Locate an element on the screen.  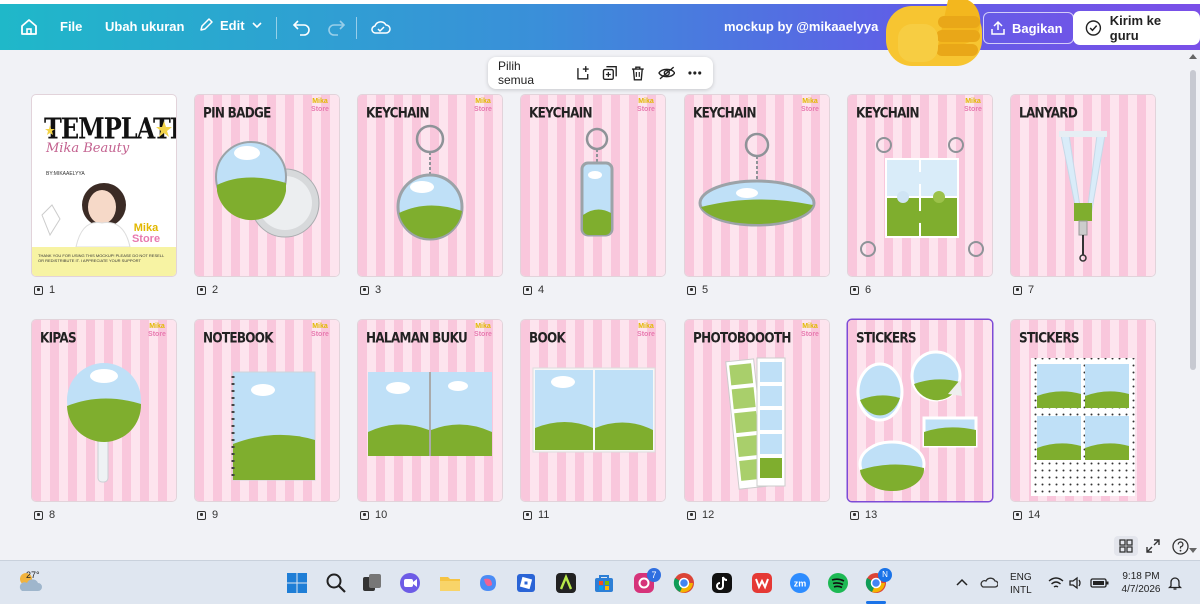
help-button is located at coordinates (1180, 546).